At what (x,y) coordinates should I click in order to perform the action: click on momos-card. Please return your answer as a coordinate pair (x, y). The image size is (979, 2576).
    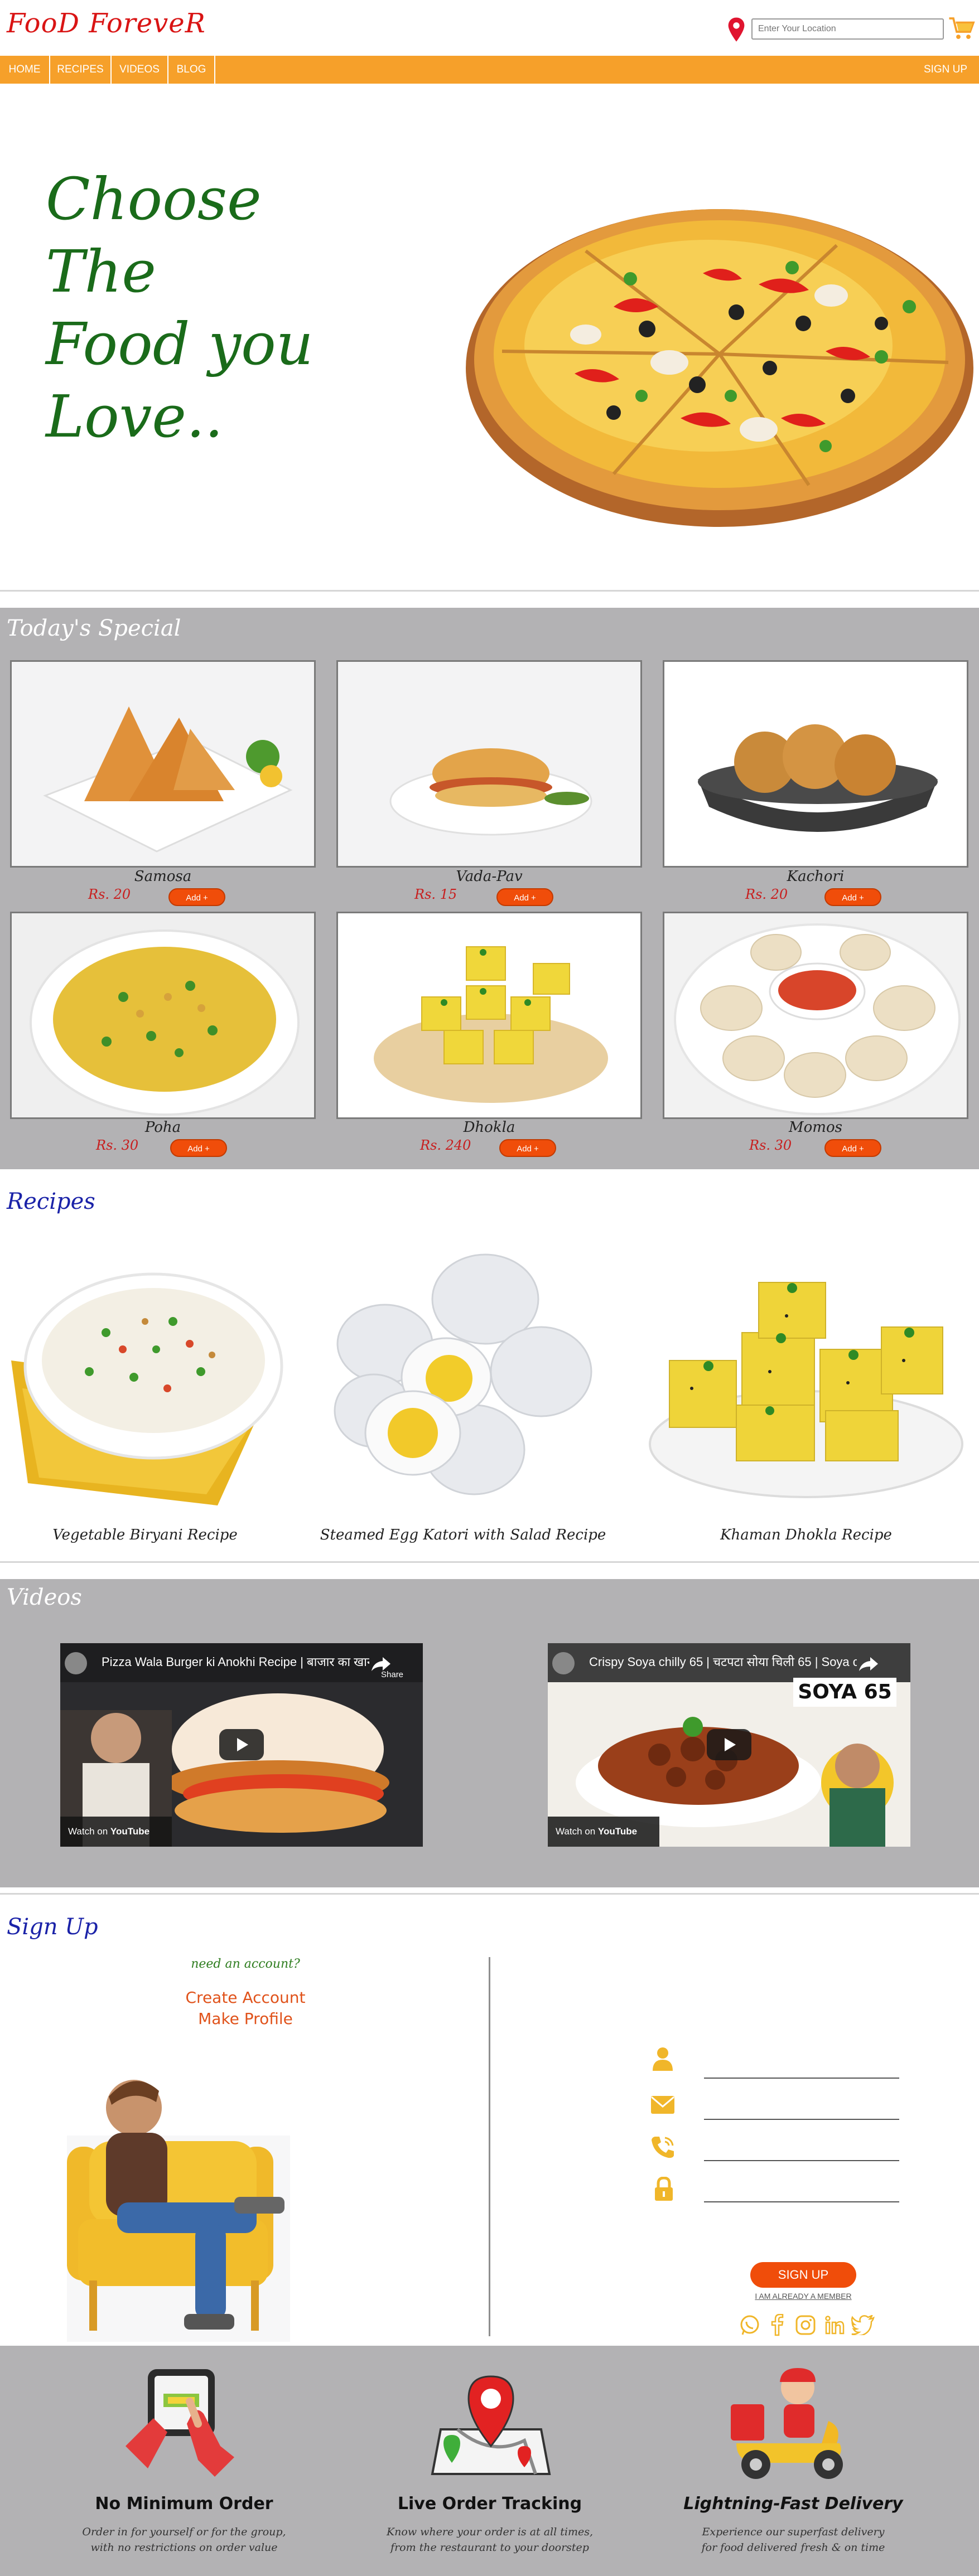
    Looking at the image, I should click on (815, 1016).